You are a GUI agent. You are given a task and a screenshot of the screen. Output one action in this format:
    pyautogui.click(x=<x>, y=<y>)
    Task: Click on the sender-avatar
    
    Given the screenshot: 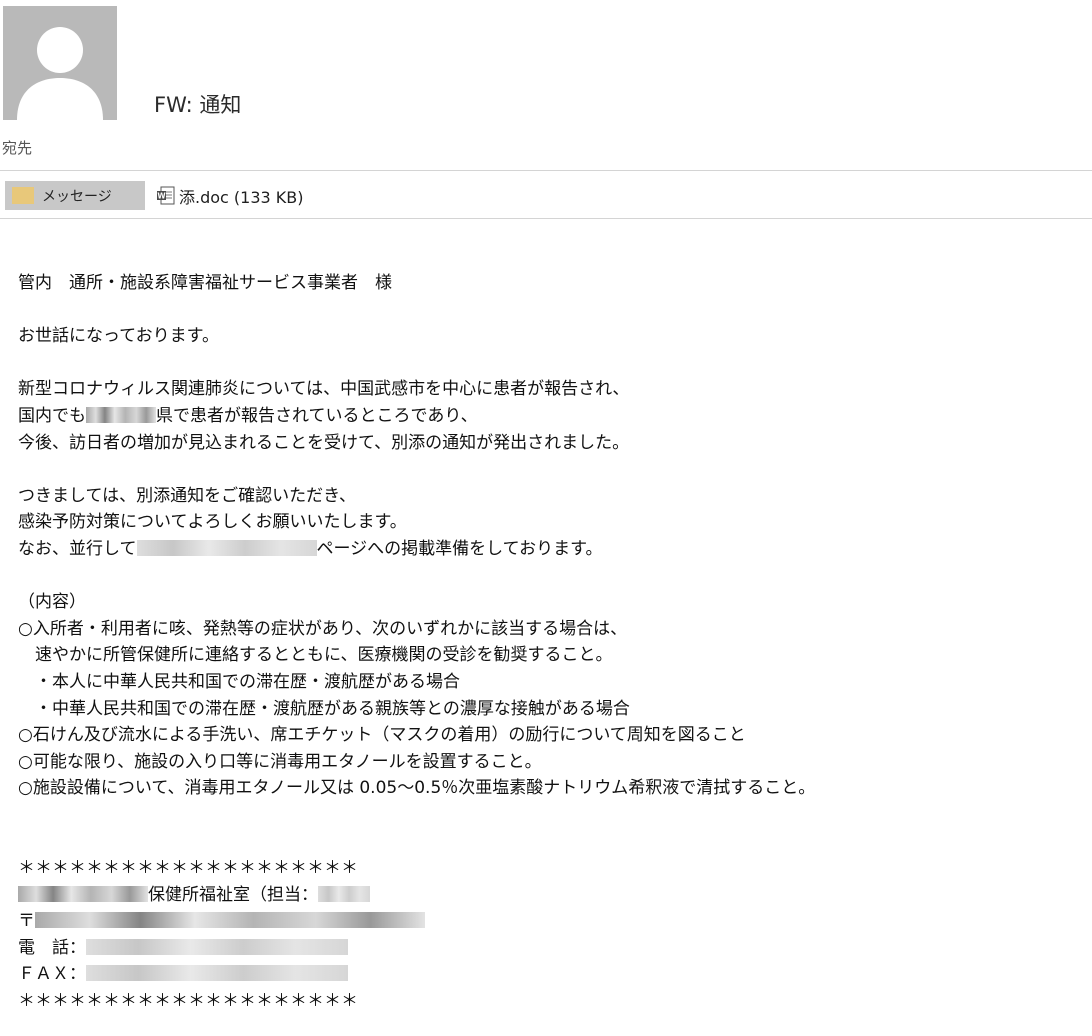 What is the action you would take?
    pyautogui.click(x=60, y=63)
    